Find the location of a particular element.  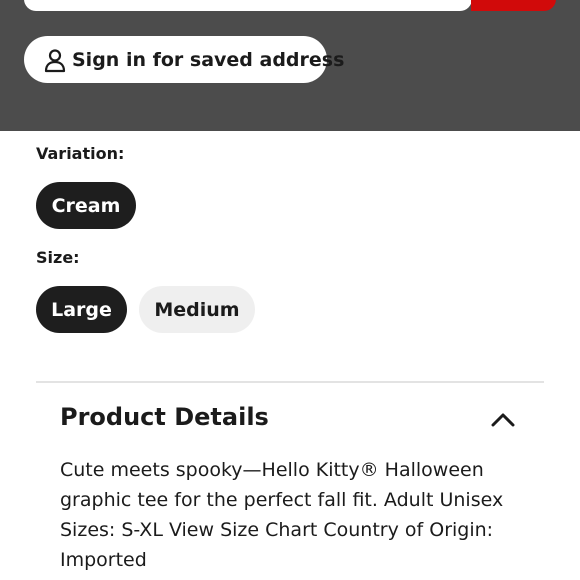

search-button is located at coordinates (513, 5).